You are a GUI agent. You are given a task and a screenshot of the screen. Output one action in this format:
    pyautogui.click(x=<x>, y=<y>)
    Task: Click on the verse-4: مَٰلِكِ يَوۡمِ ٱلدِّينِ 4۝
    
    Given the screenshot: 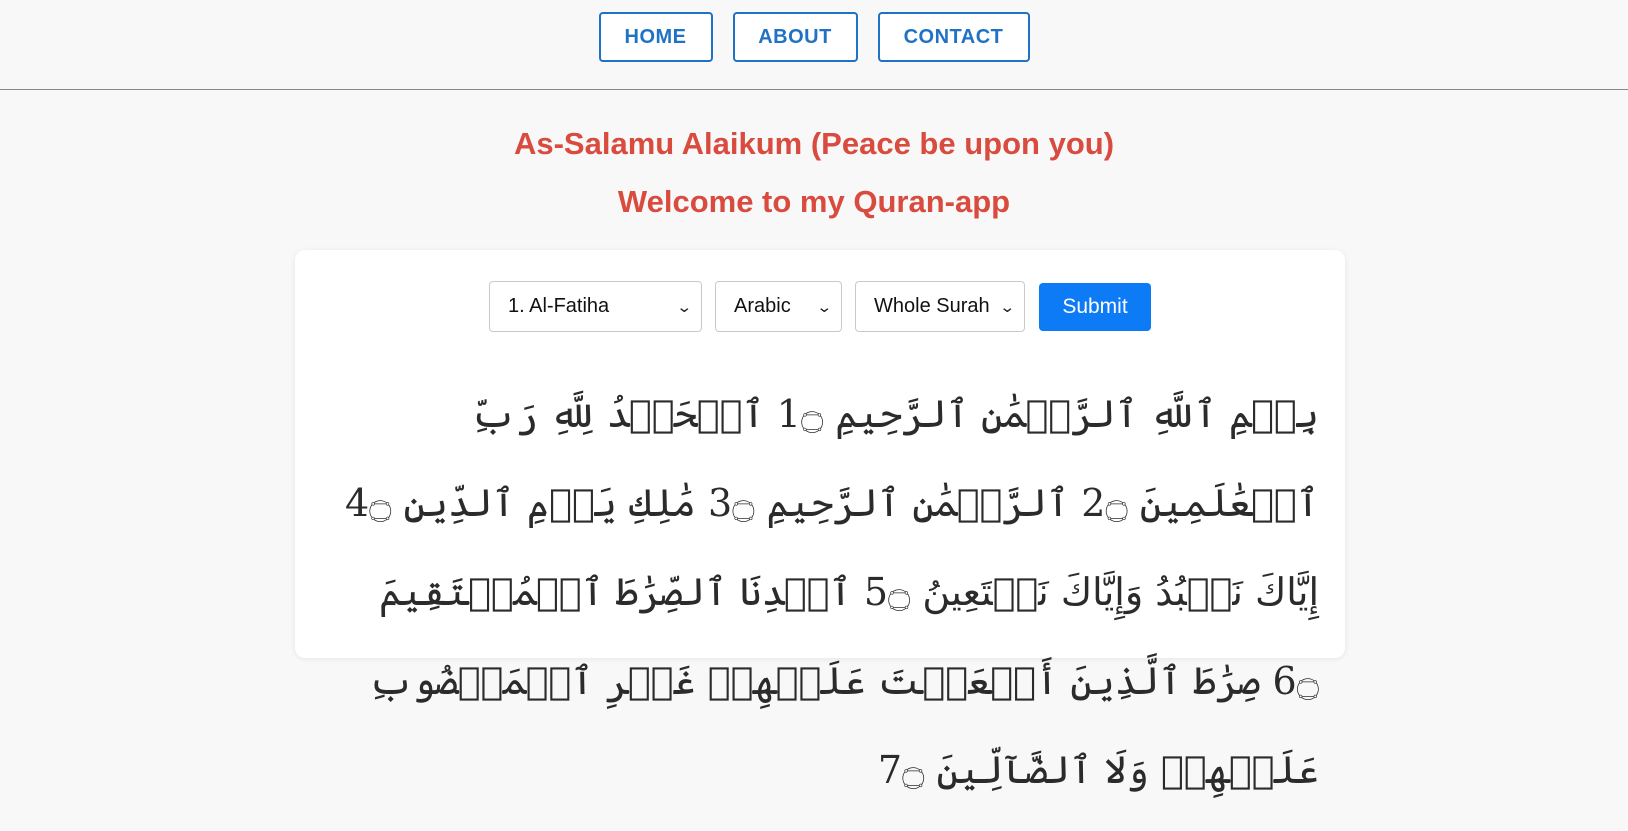 What is the action you would take?
    pyautogui.click(x=520, y=503)
    